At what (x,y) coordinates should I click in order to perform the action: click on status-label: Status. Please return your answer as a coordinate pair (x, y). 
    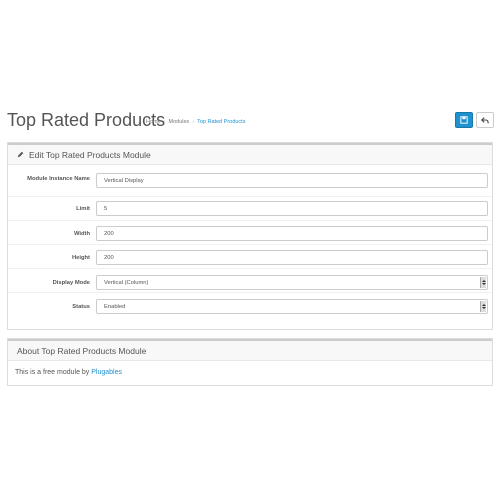
    Looking at the image, I should click on (81, 307).